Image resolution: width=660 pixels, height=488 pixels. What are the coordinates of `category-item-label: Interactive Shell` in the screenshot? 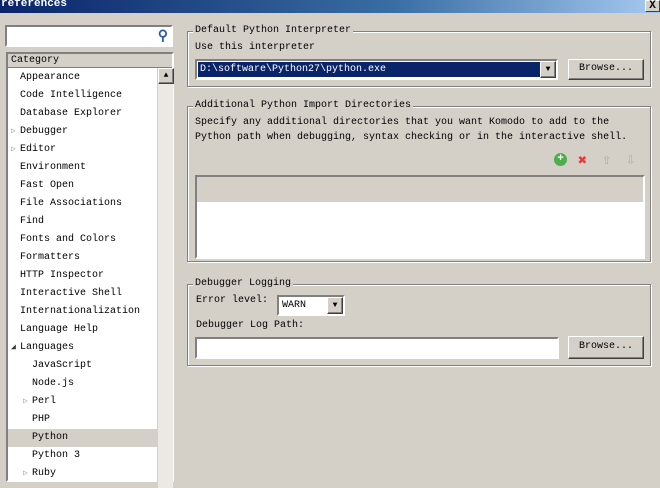 It's located at (71, 293).